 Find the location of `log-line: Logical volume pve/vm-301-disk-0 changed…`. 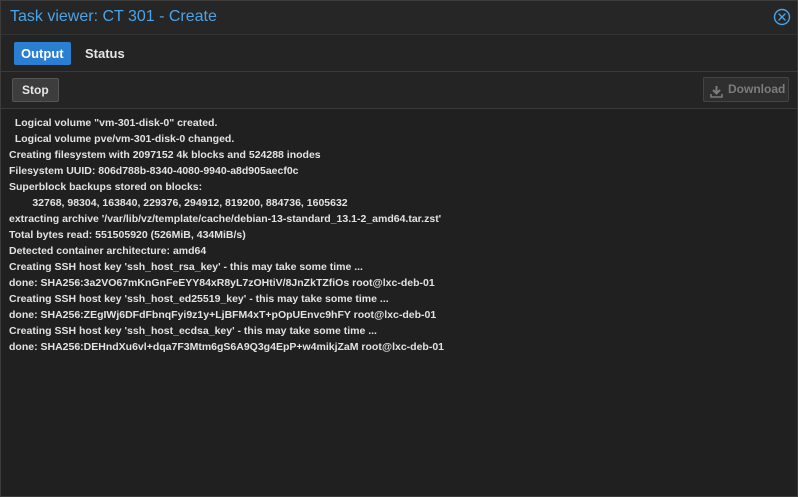

log-line: Logical volume pve/vm-301-disk-0 changed… is located at coordinates (122, 139).